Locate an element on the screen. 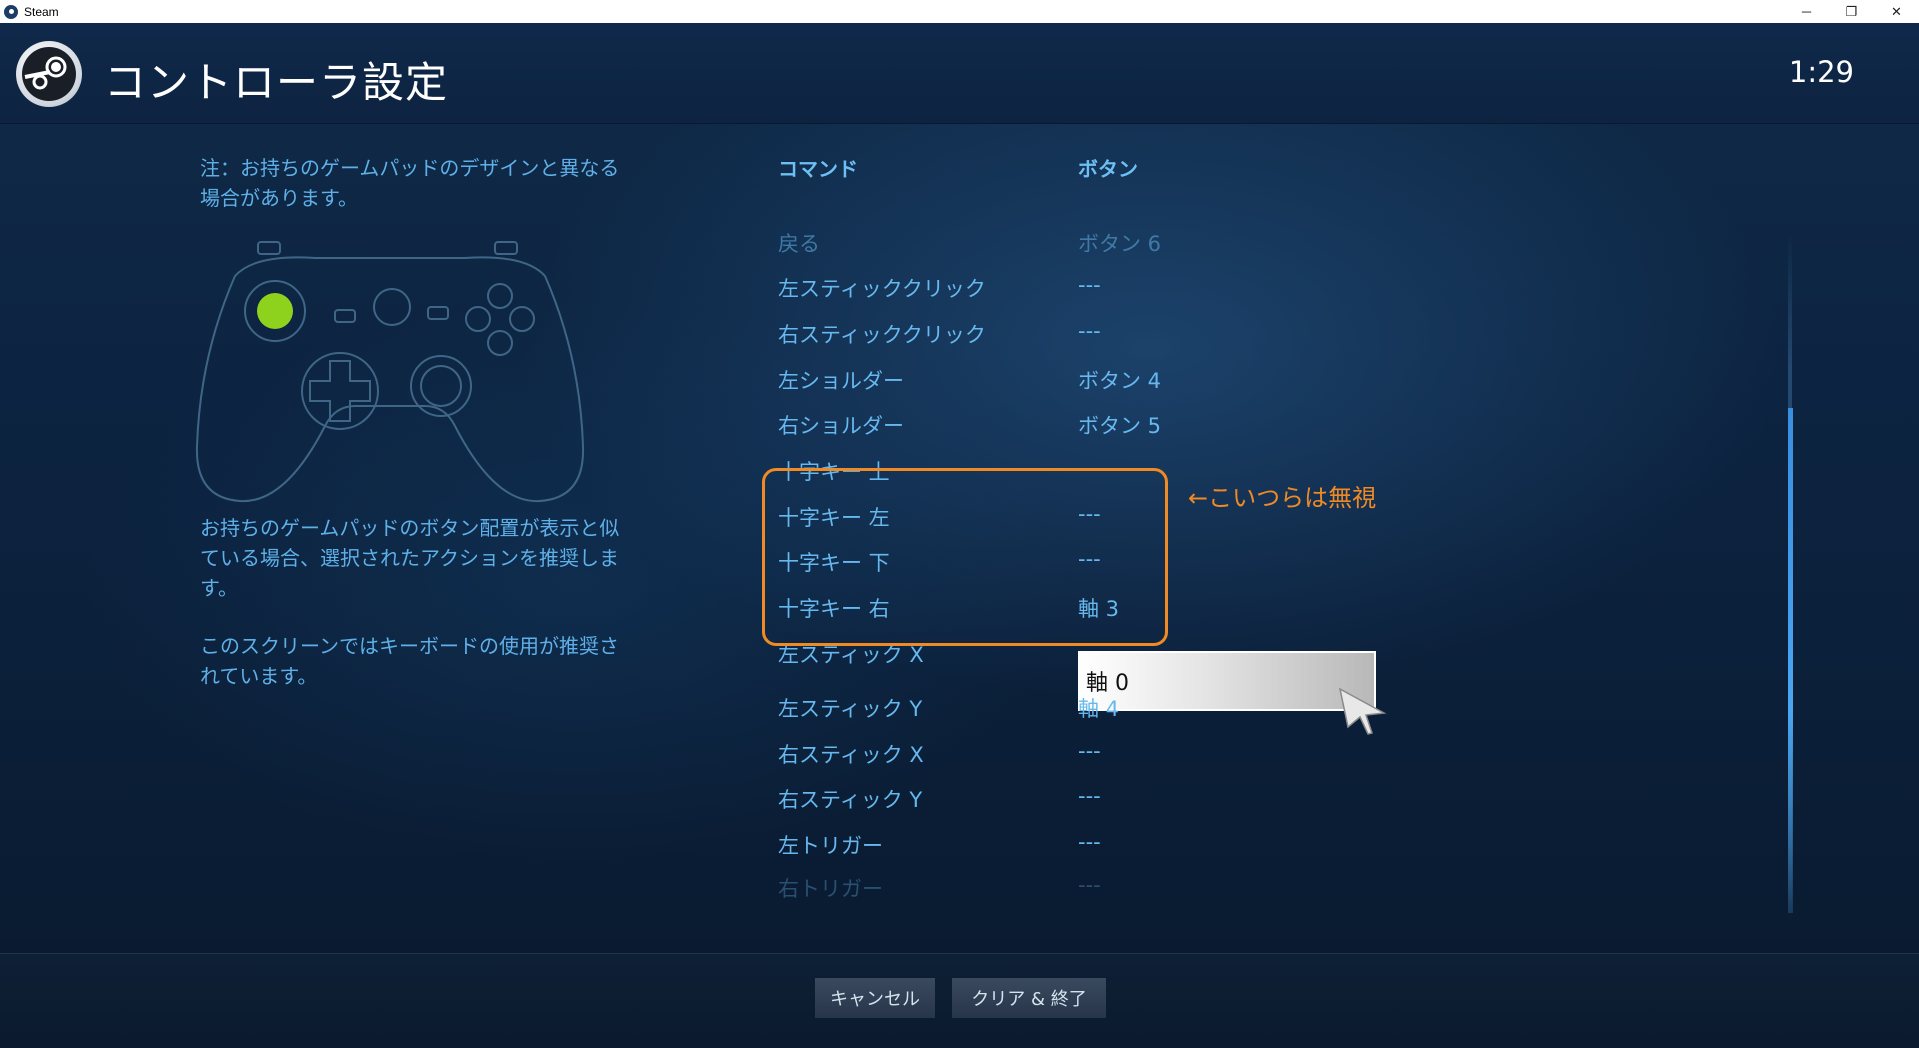  keyboard-recommendation: このスクリーンではキーボードの使用が推奨されています。 is located at coordinates (409, 661).